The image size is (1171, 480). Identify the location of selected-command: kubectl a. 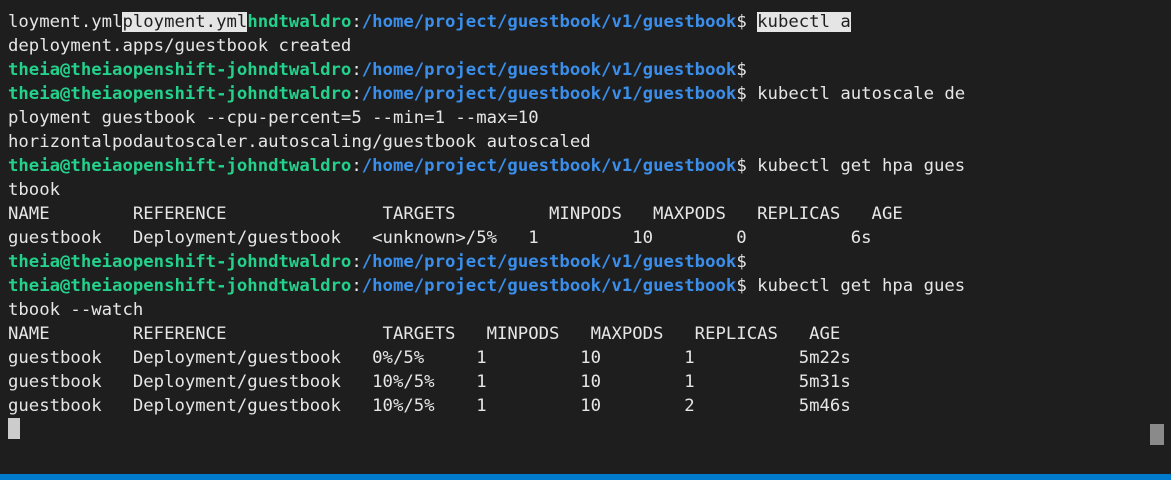
(804, 22).